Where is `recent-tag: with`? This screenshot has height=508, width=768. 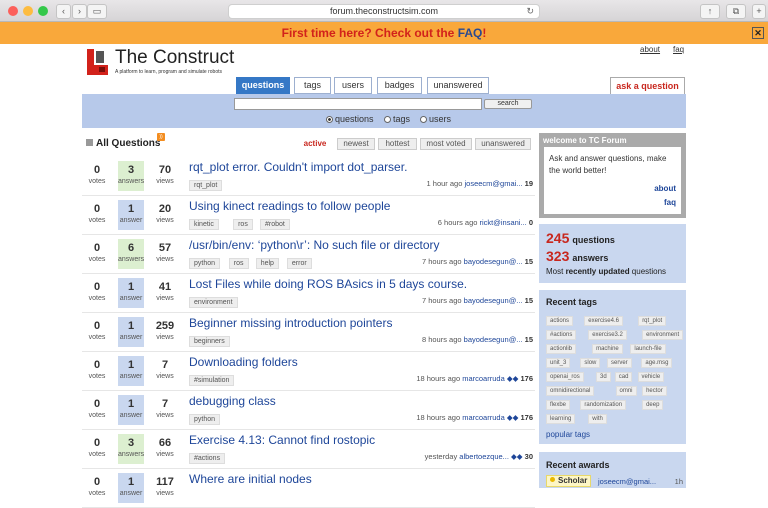
recent-tag: with is located at coordinates (597, 419).